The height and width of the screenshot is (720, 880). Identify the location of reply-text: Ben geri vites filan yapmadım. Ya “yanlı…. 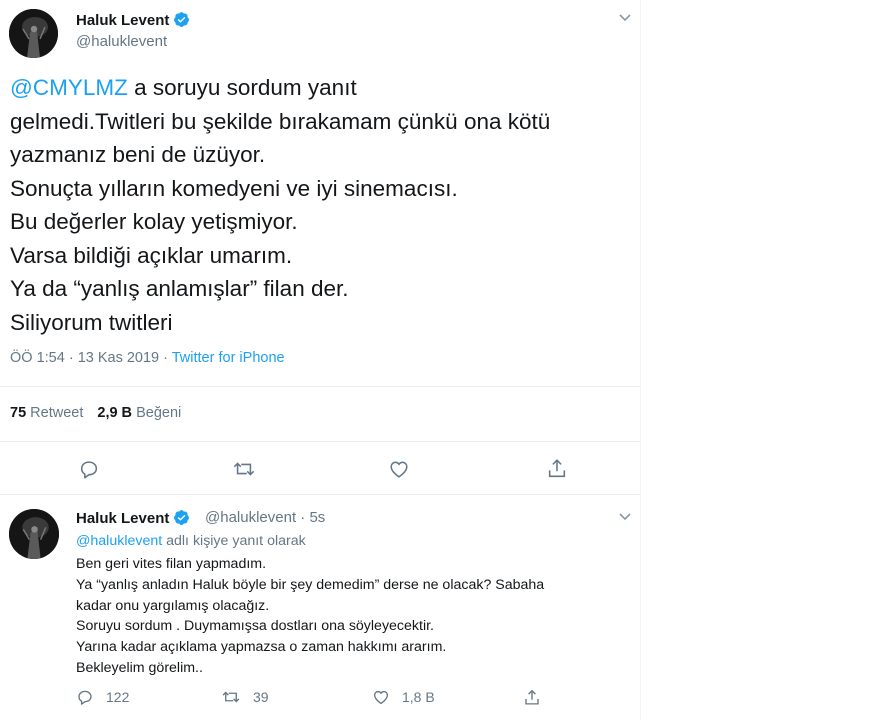
(346, 616).